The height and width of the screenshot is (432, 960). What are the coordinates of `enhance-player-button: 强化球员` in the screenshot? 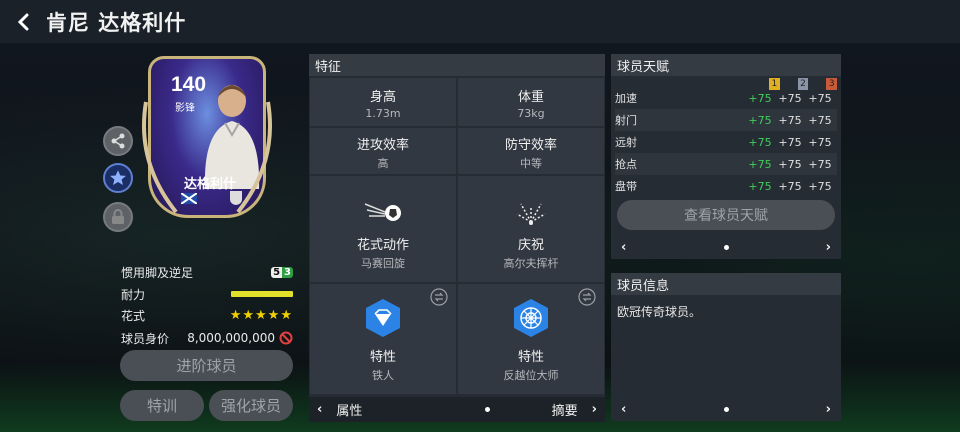 It's located at (251, 405).